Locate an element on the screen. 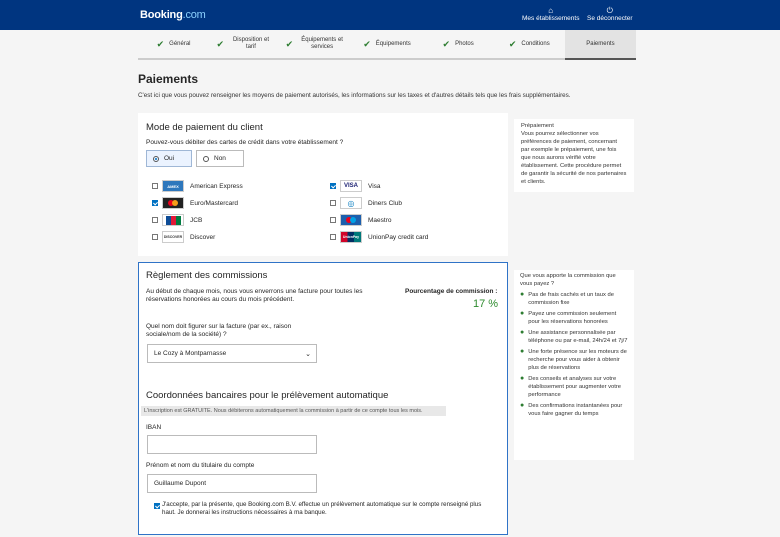  holder-label: Prénom et nom du titulaire du compte is located at coordinates (200, 465).